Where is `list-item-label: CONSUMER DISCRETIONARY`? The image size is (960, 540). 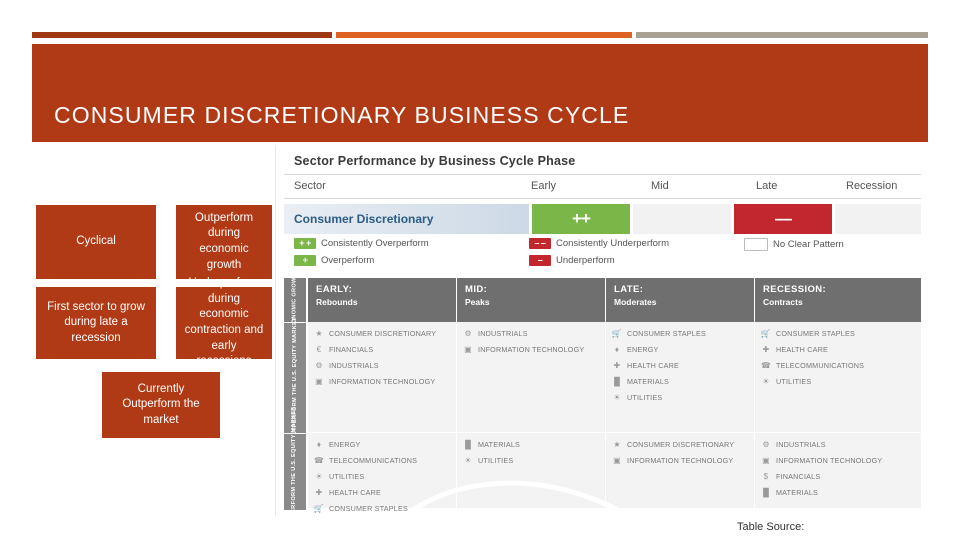
list-item-label: CONSUMER DISCRETIONARY is located at coordinates (681, 444).